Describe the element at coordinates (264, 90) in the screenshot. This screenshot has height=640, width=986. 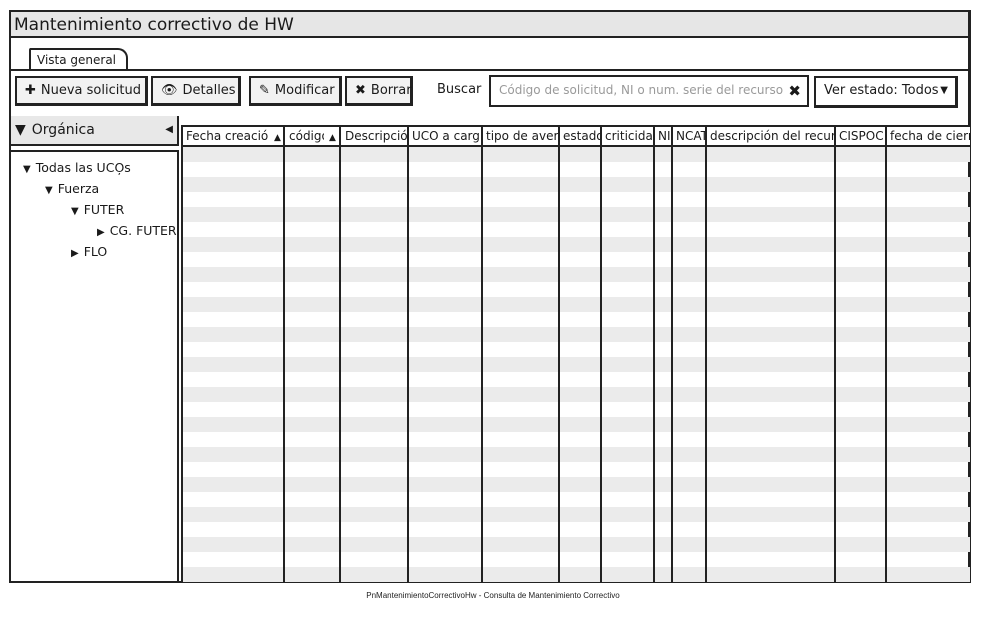
I see `edit-icon: ✎` at that location.